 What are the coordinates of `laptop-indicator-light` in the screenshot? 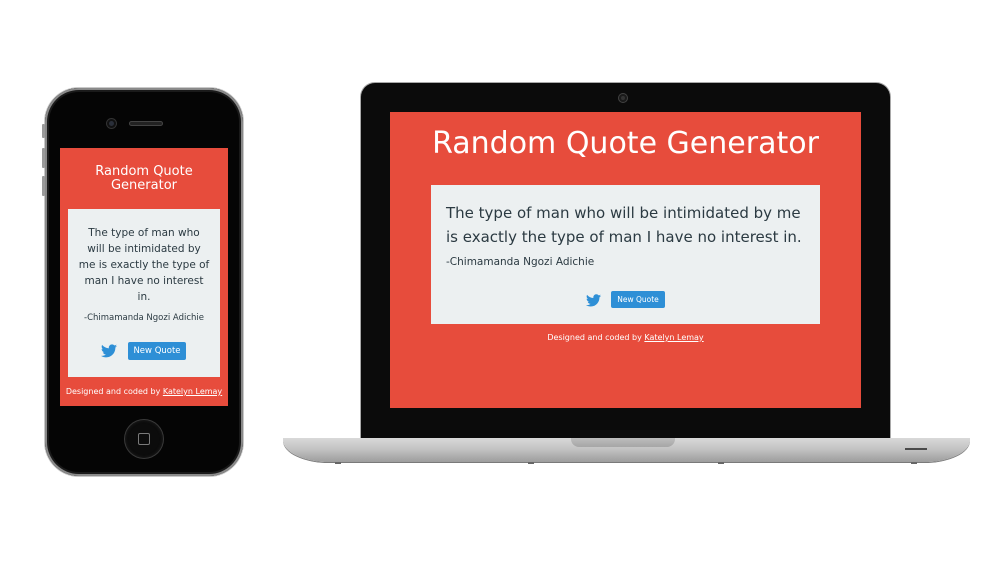 It's located at (916, 449).